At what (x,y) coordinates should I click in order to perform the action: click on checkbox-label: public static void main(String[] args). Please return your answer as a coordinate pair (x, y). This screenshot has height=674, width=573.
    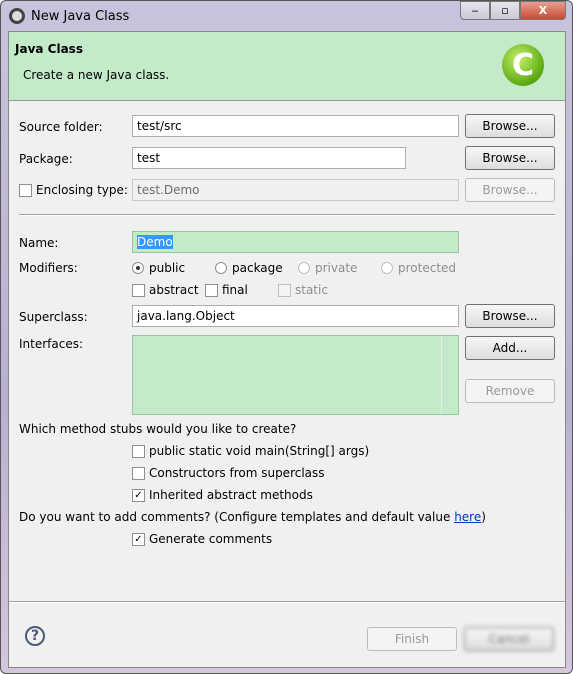
    Looking at the image, I should click on (259, 451).